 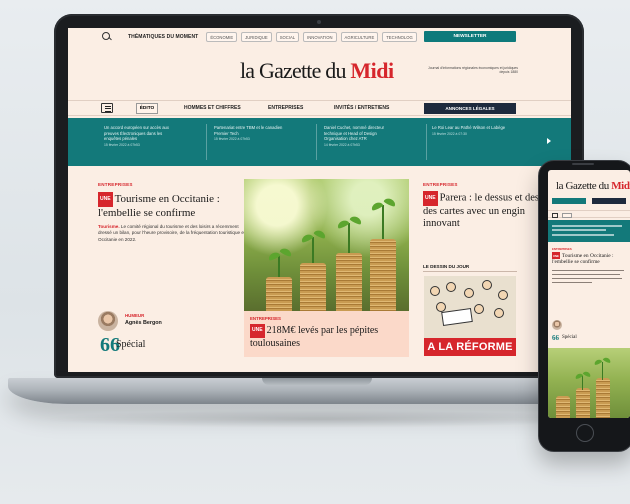 I want to click on topic-chip-agriculture: AGRICULTURE, so click(x=359, y=37).